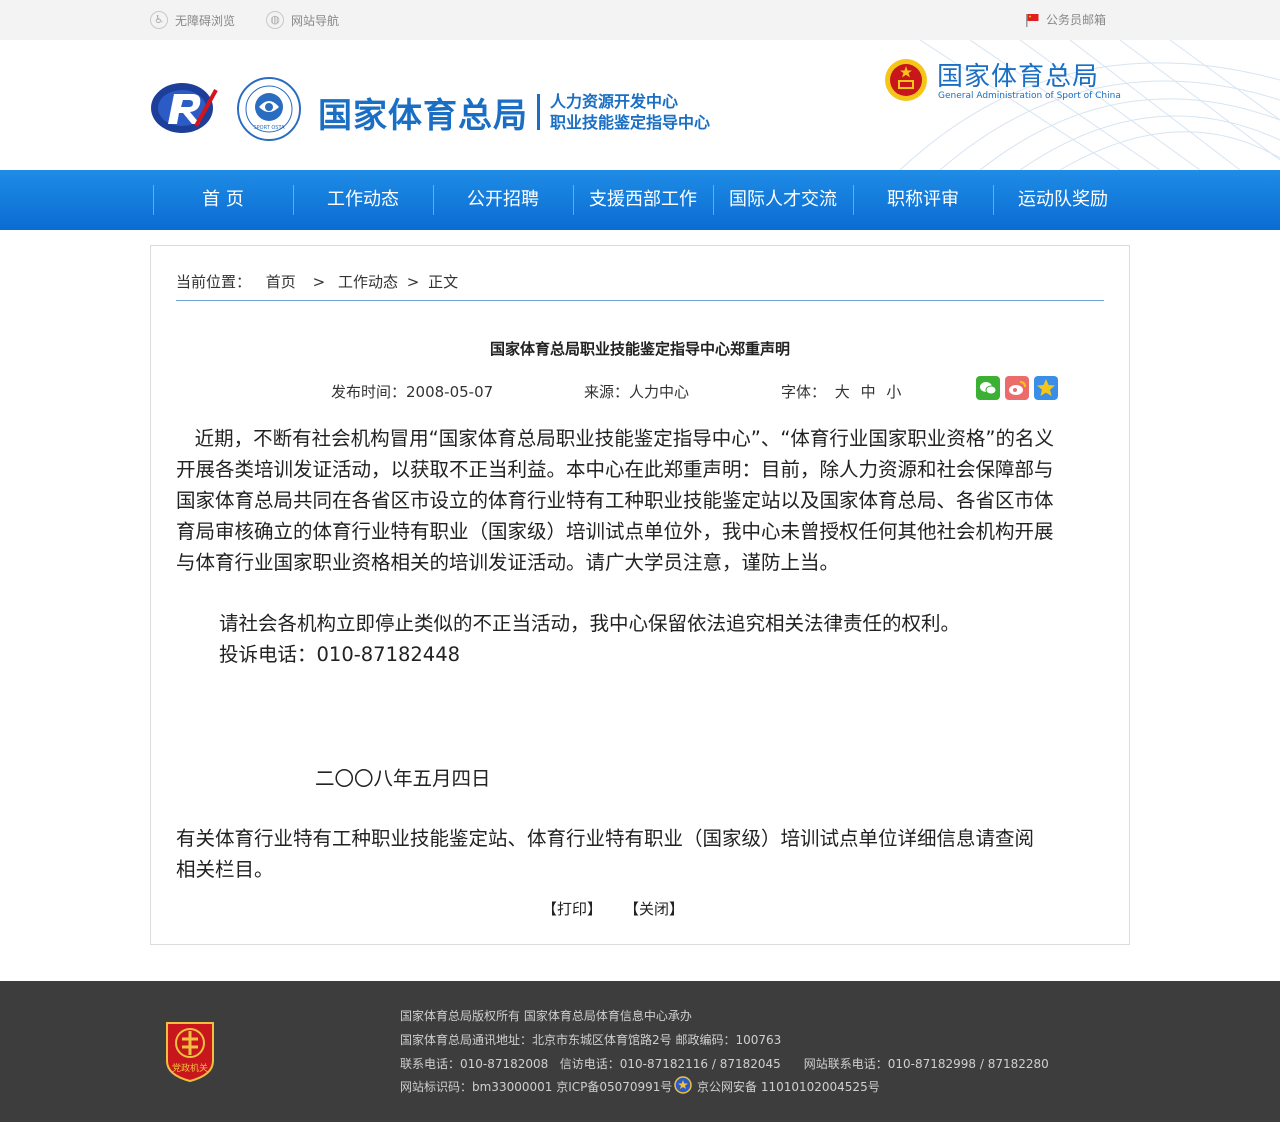 Image resolution: width=1280 pixels, height=1122 pixels. I want to click on civil-mail-link: 公务员邮箱, so click(1065, 19).